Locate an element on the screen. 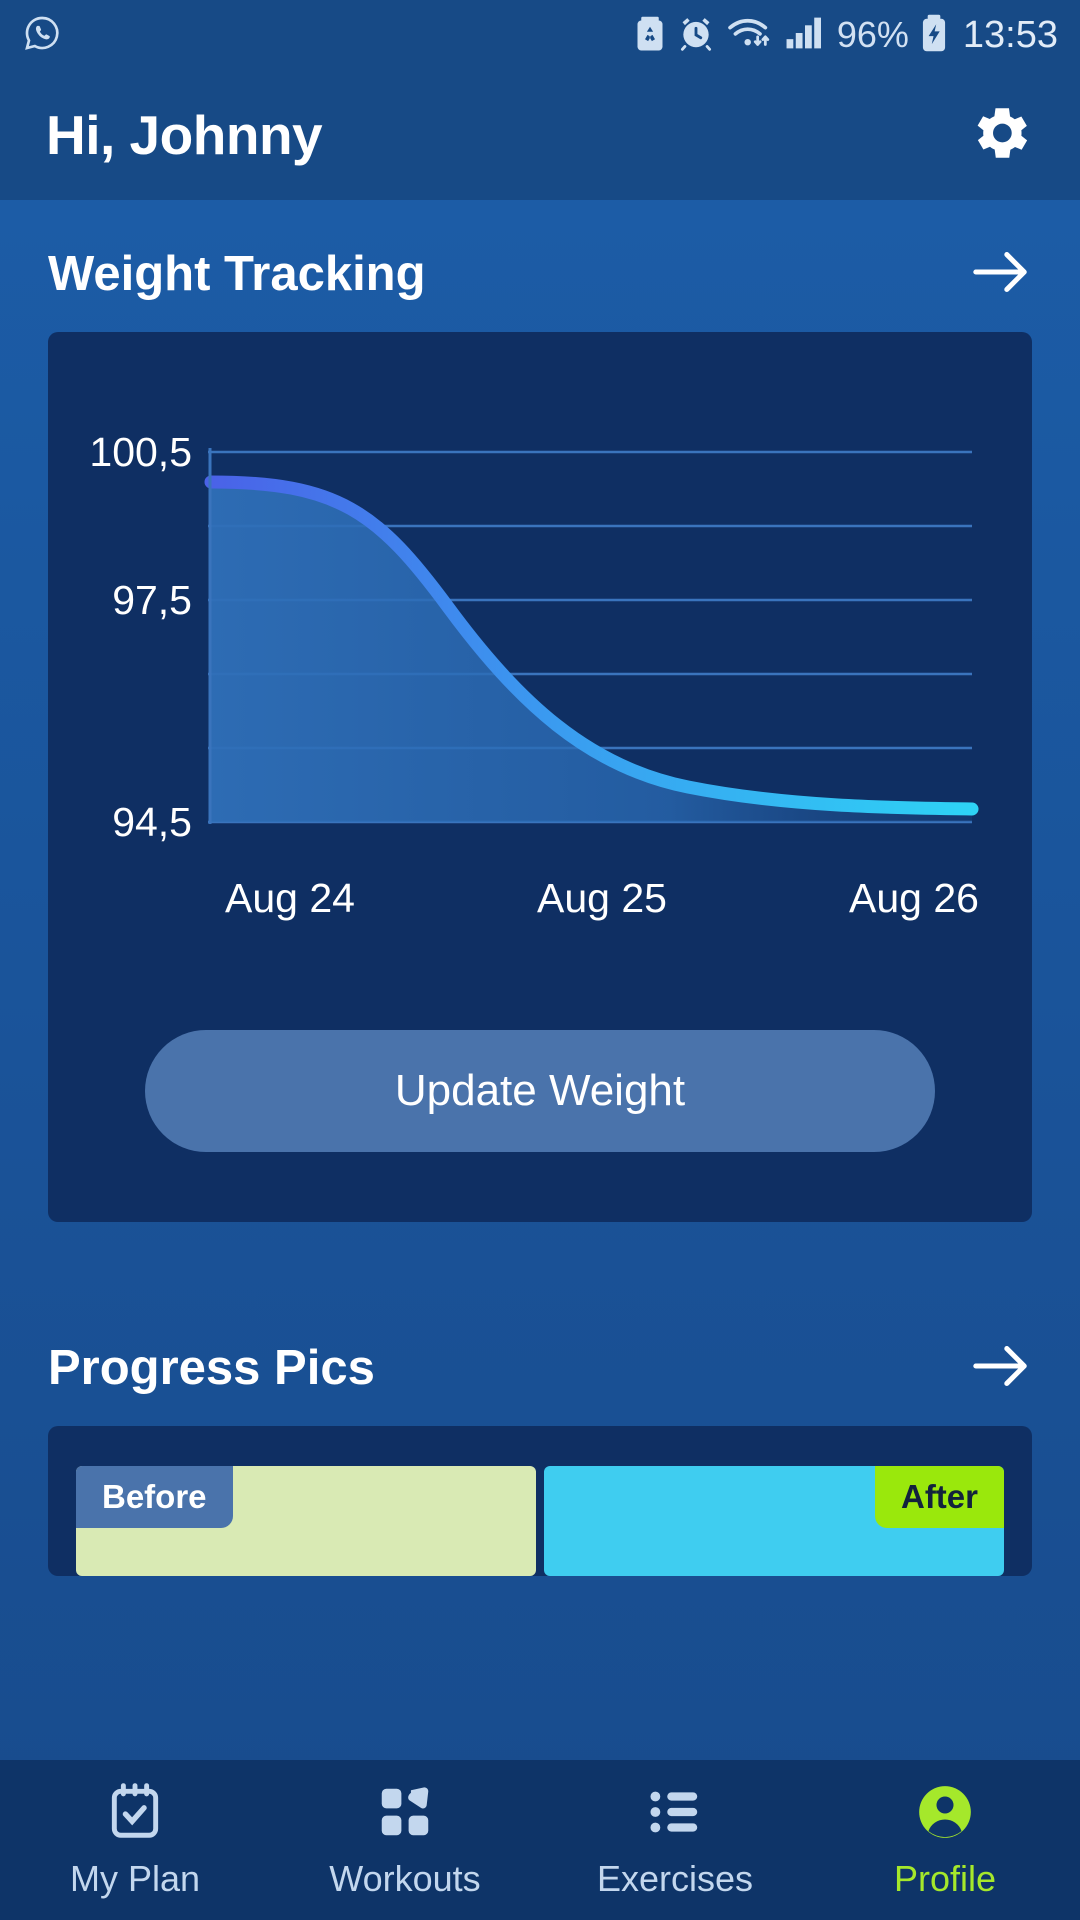 The height and width of the screenshot is (1920, 1080). nav-label-exercises: Exercises is located at coordinates (675, 1878).